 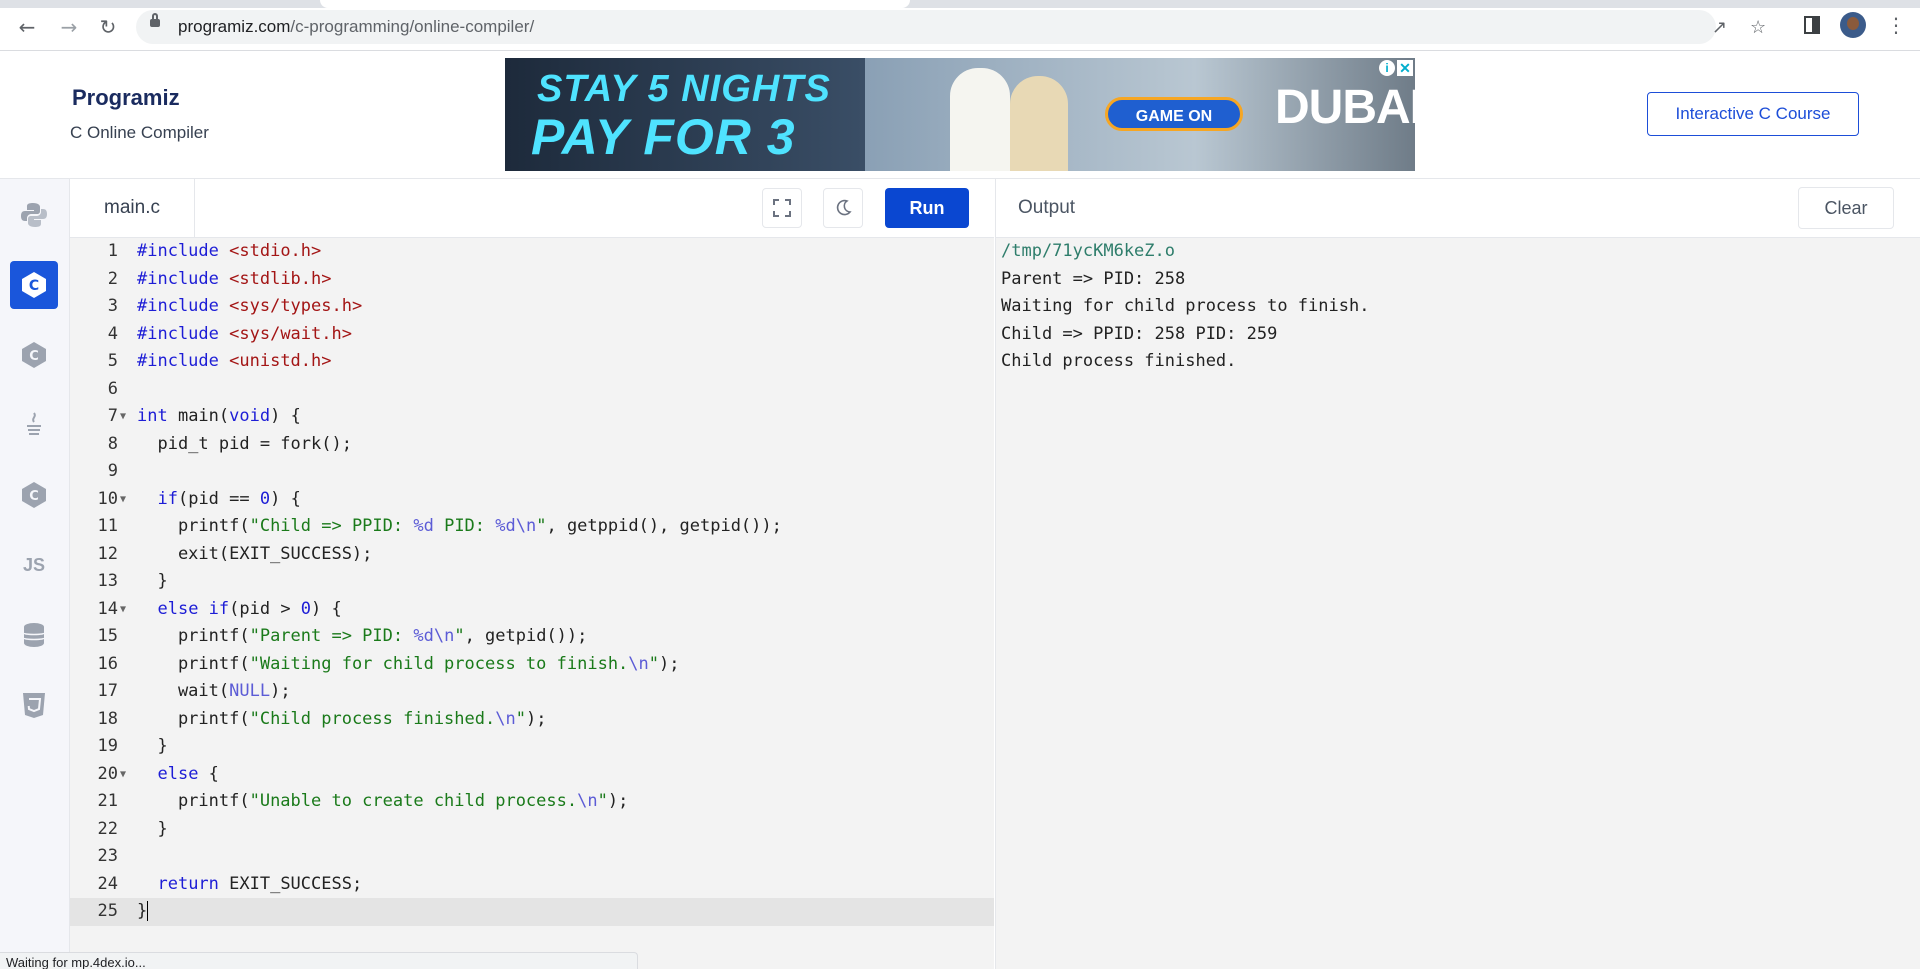 I want to click on code-line: 23, so click(x=532, y=857).